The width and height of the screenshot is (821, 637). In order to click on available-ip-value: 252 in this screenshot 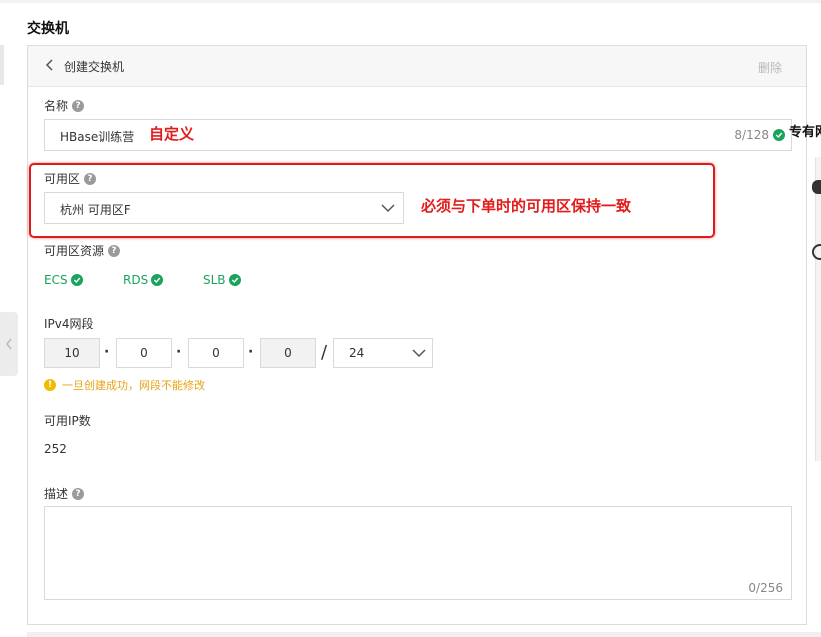, I will do `click(55, 449)`.